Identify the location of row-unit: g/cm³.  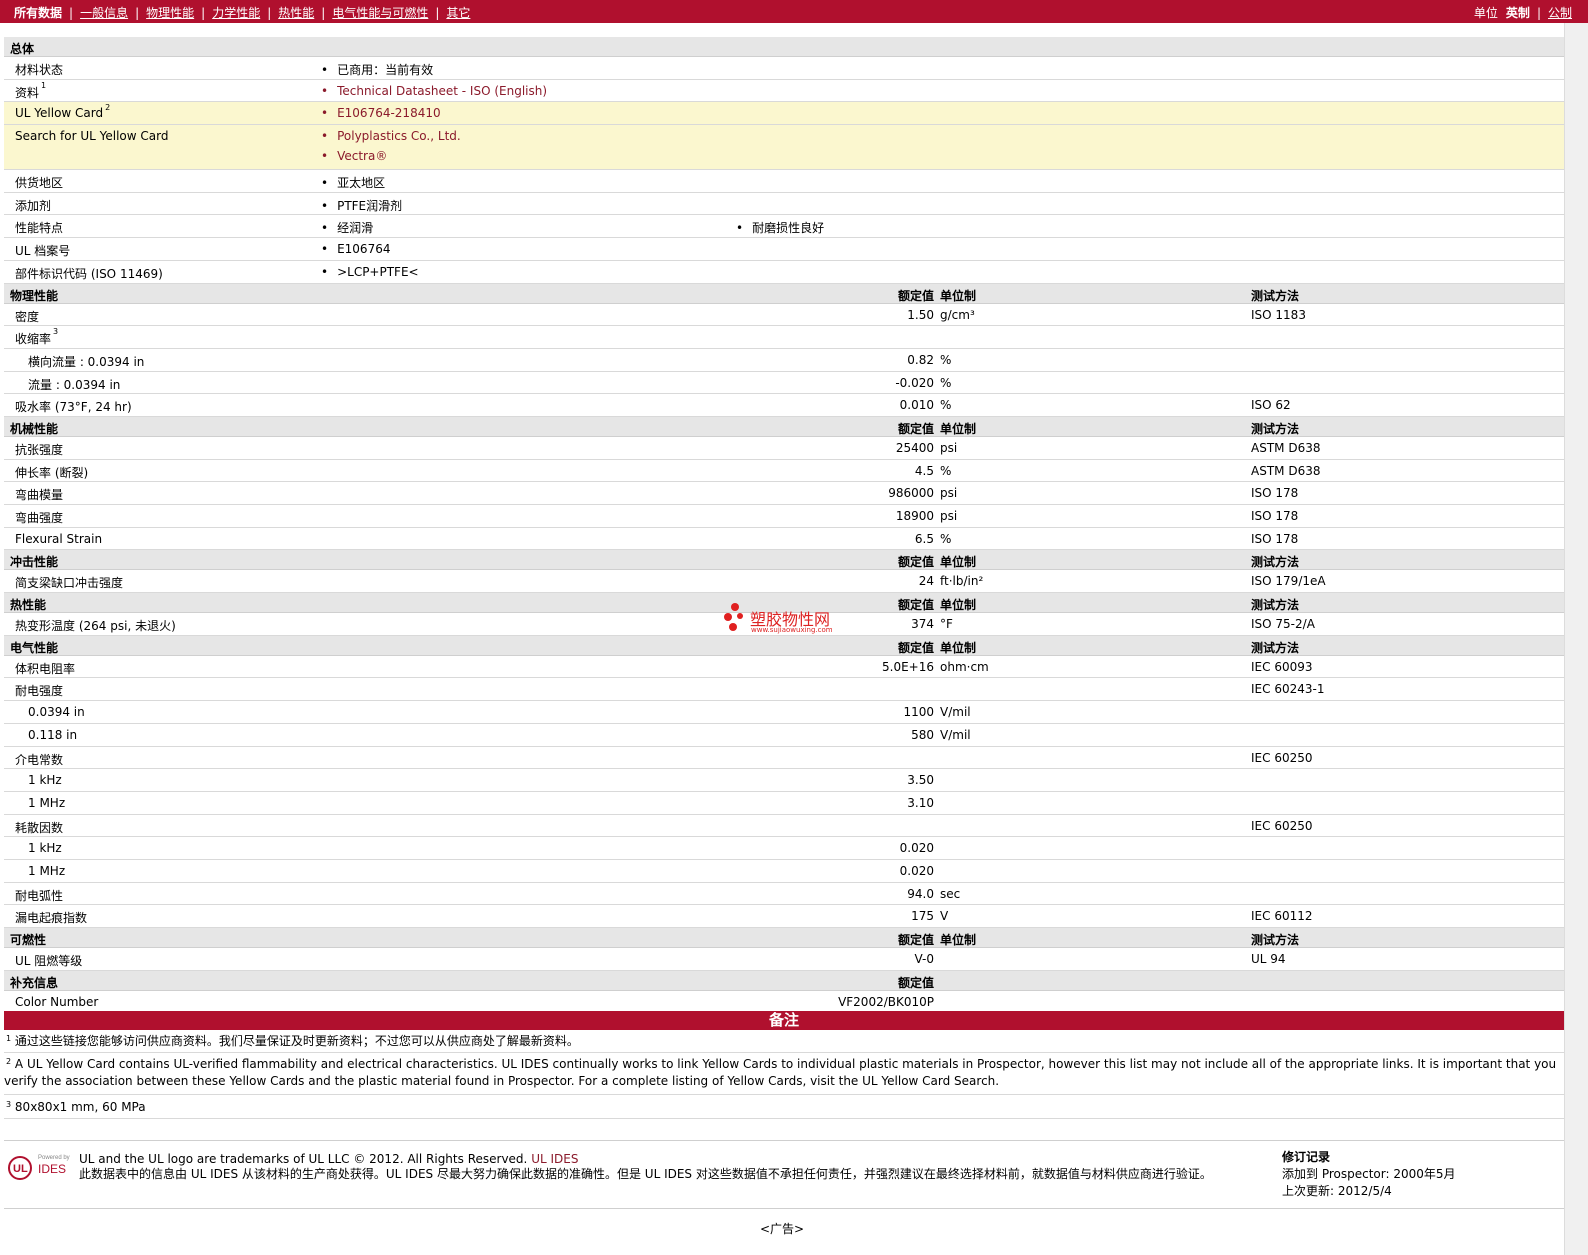
(957, 314).